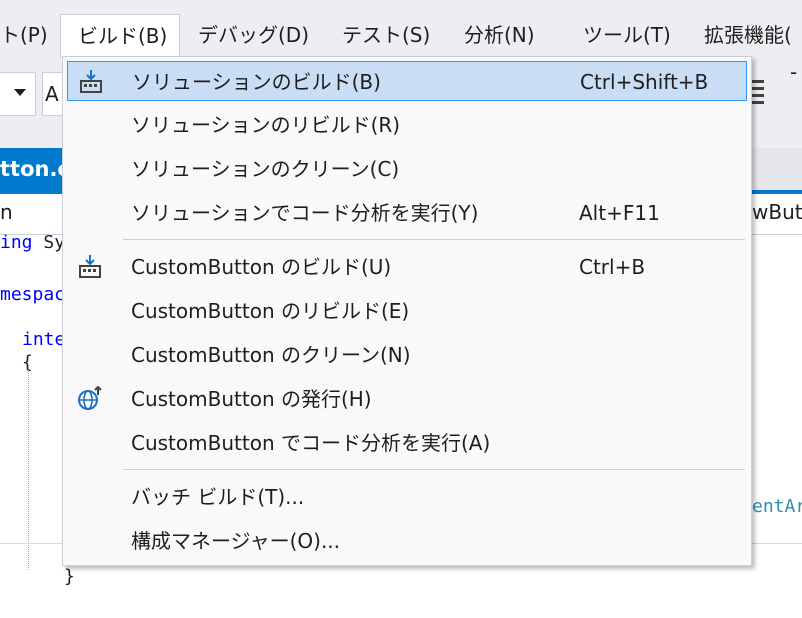 This screenshot has height=618, width=802. I want to click on globe-publish-icon, so click(90, 398).